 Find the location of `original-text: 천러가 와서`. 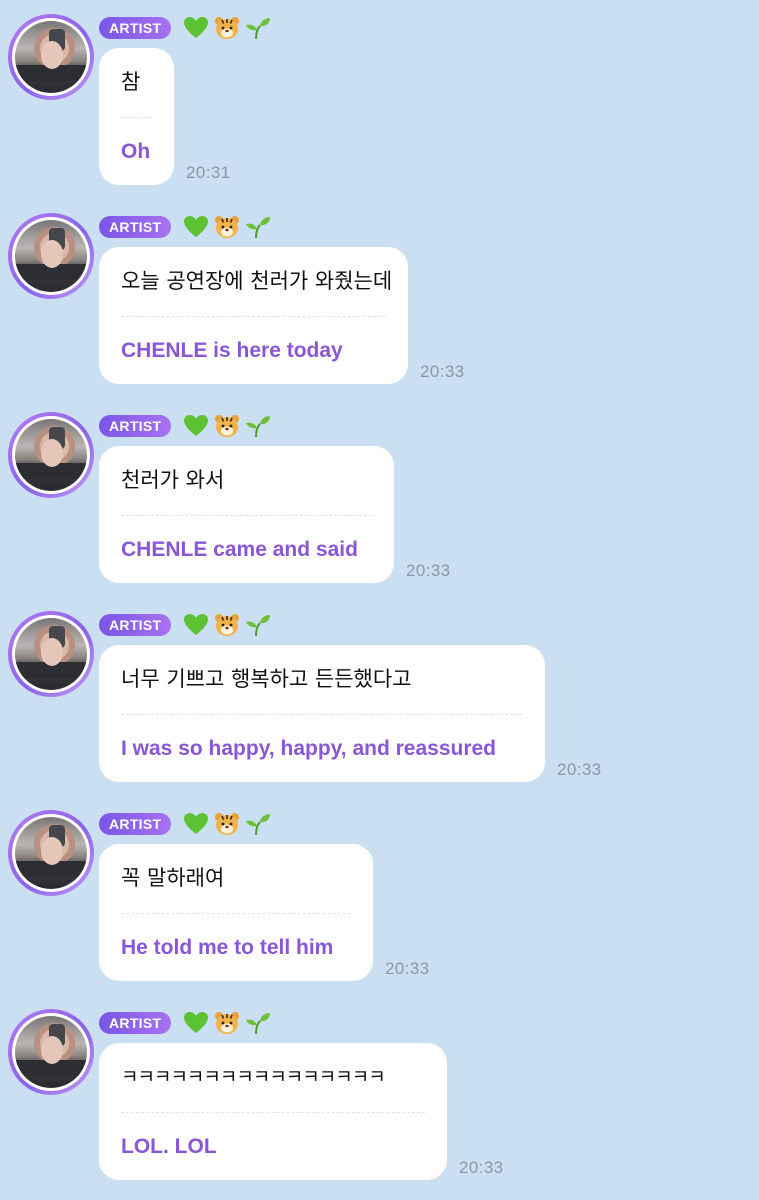

original-text: 천러가 와서 is located at coordinates (173, 480).